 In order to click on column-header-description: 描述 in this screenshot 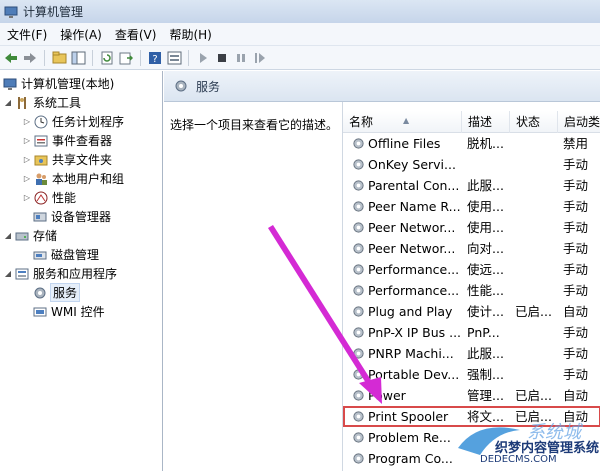, I will do `click(486, 122)`.